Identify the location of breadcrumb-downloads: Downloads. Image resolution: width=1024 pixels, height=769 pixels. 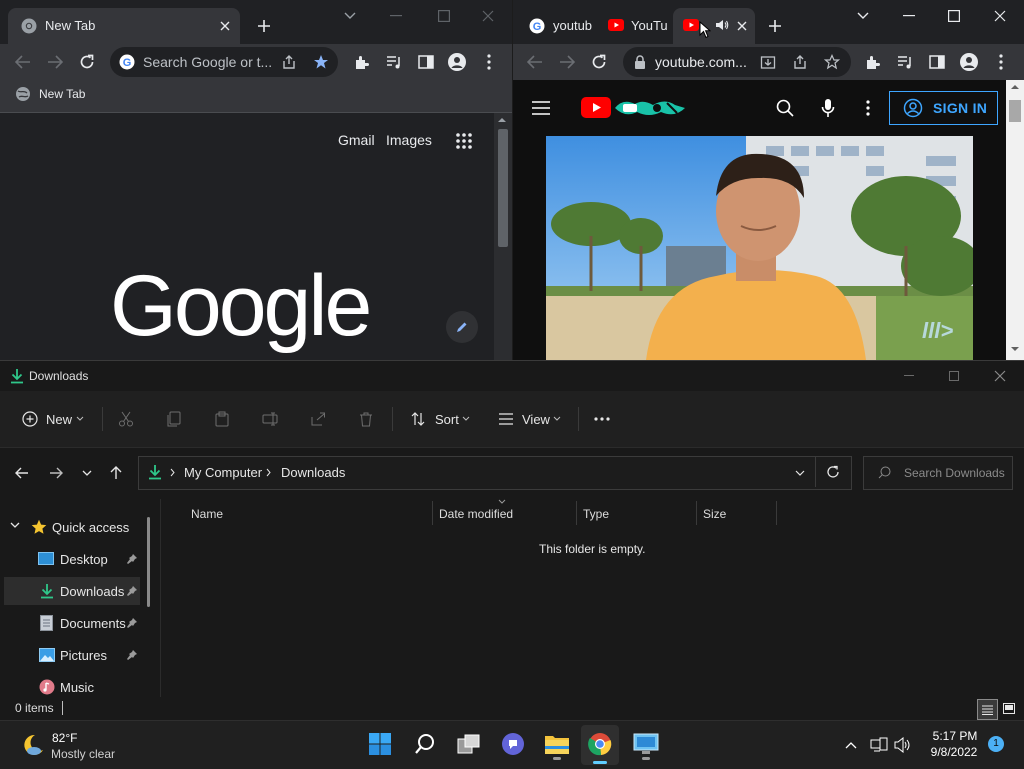
(313, 472).